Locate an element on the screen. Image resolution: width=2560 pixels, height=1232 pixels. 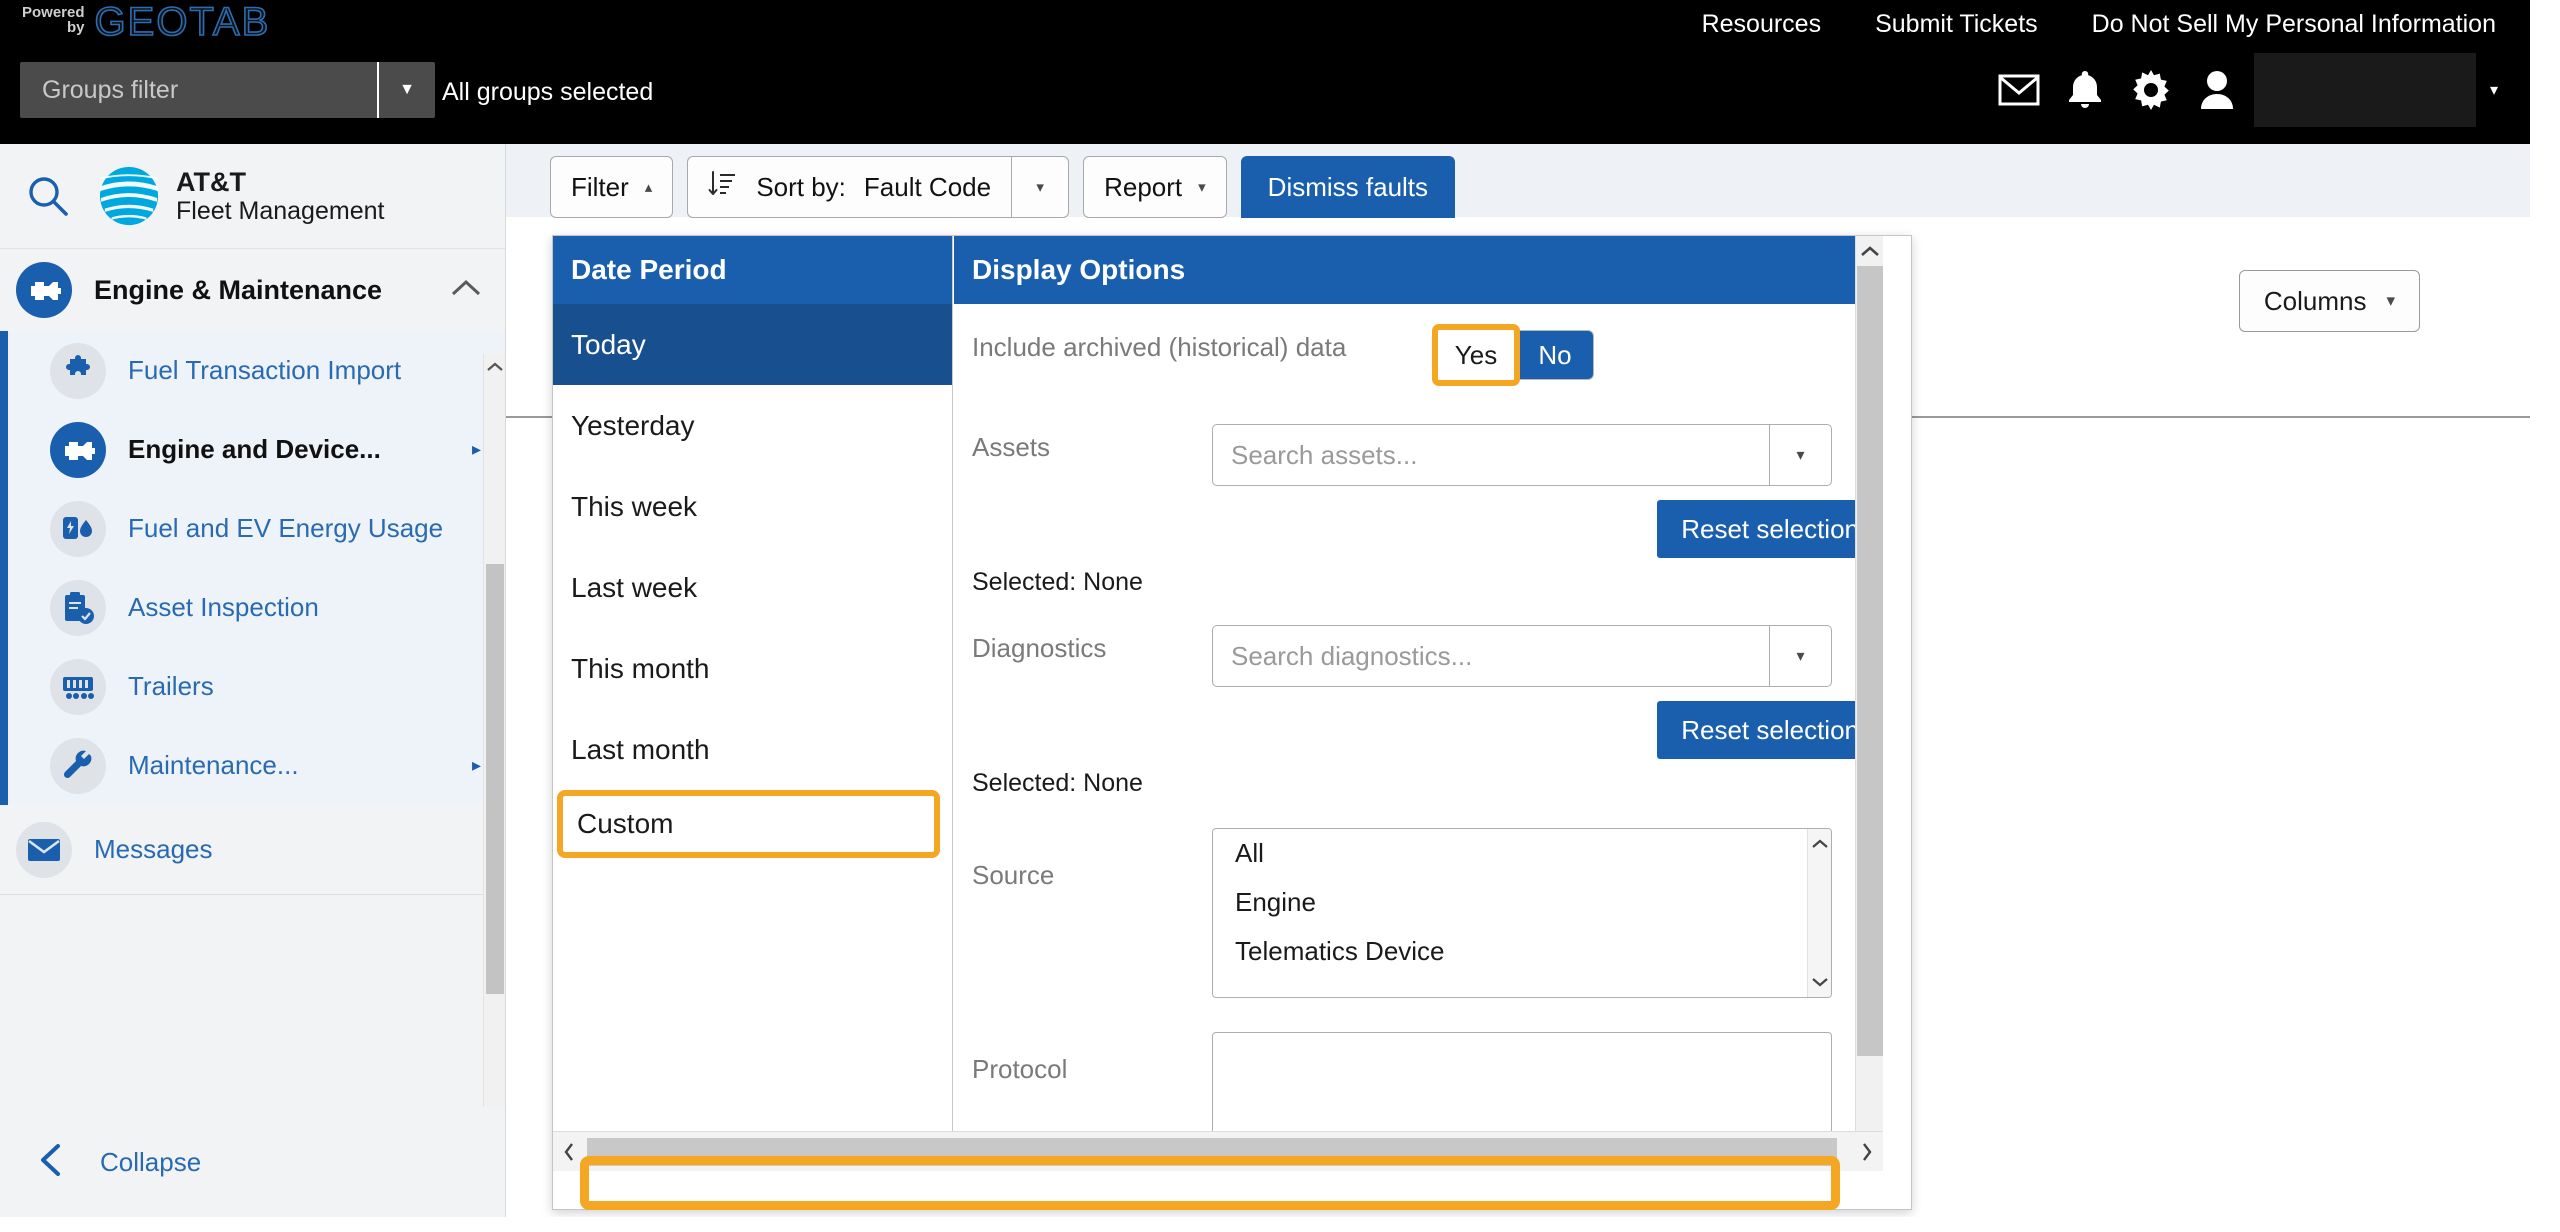
archived-yes-button: Yes is located at coordinates (1476, 355).